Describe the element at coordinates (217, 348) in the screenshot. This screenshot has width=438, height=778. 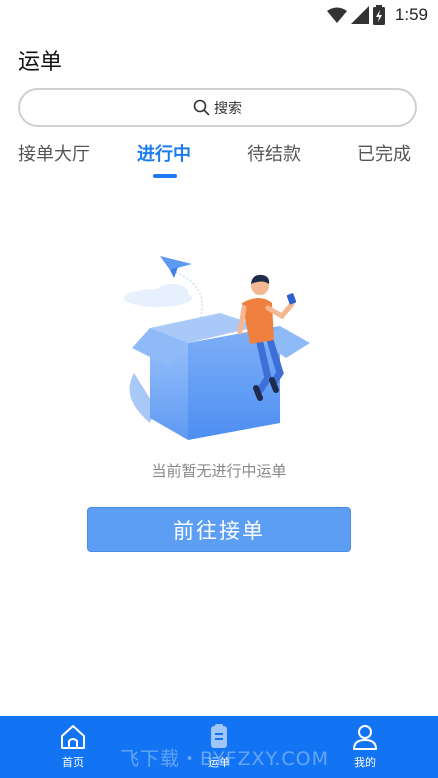
I see `empty-state-illustration` at that location.